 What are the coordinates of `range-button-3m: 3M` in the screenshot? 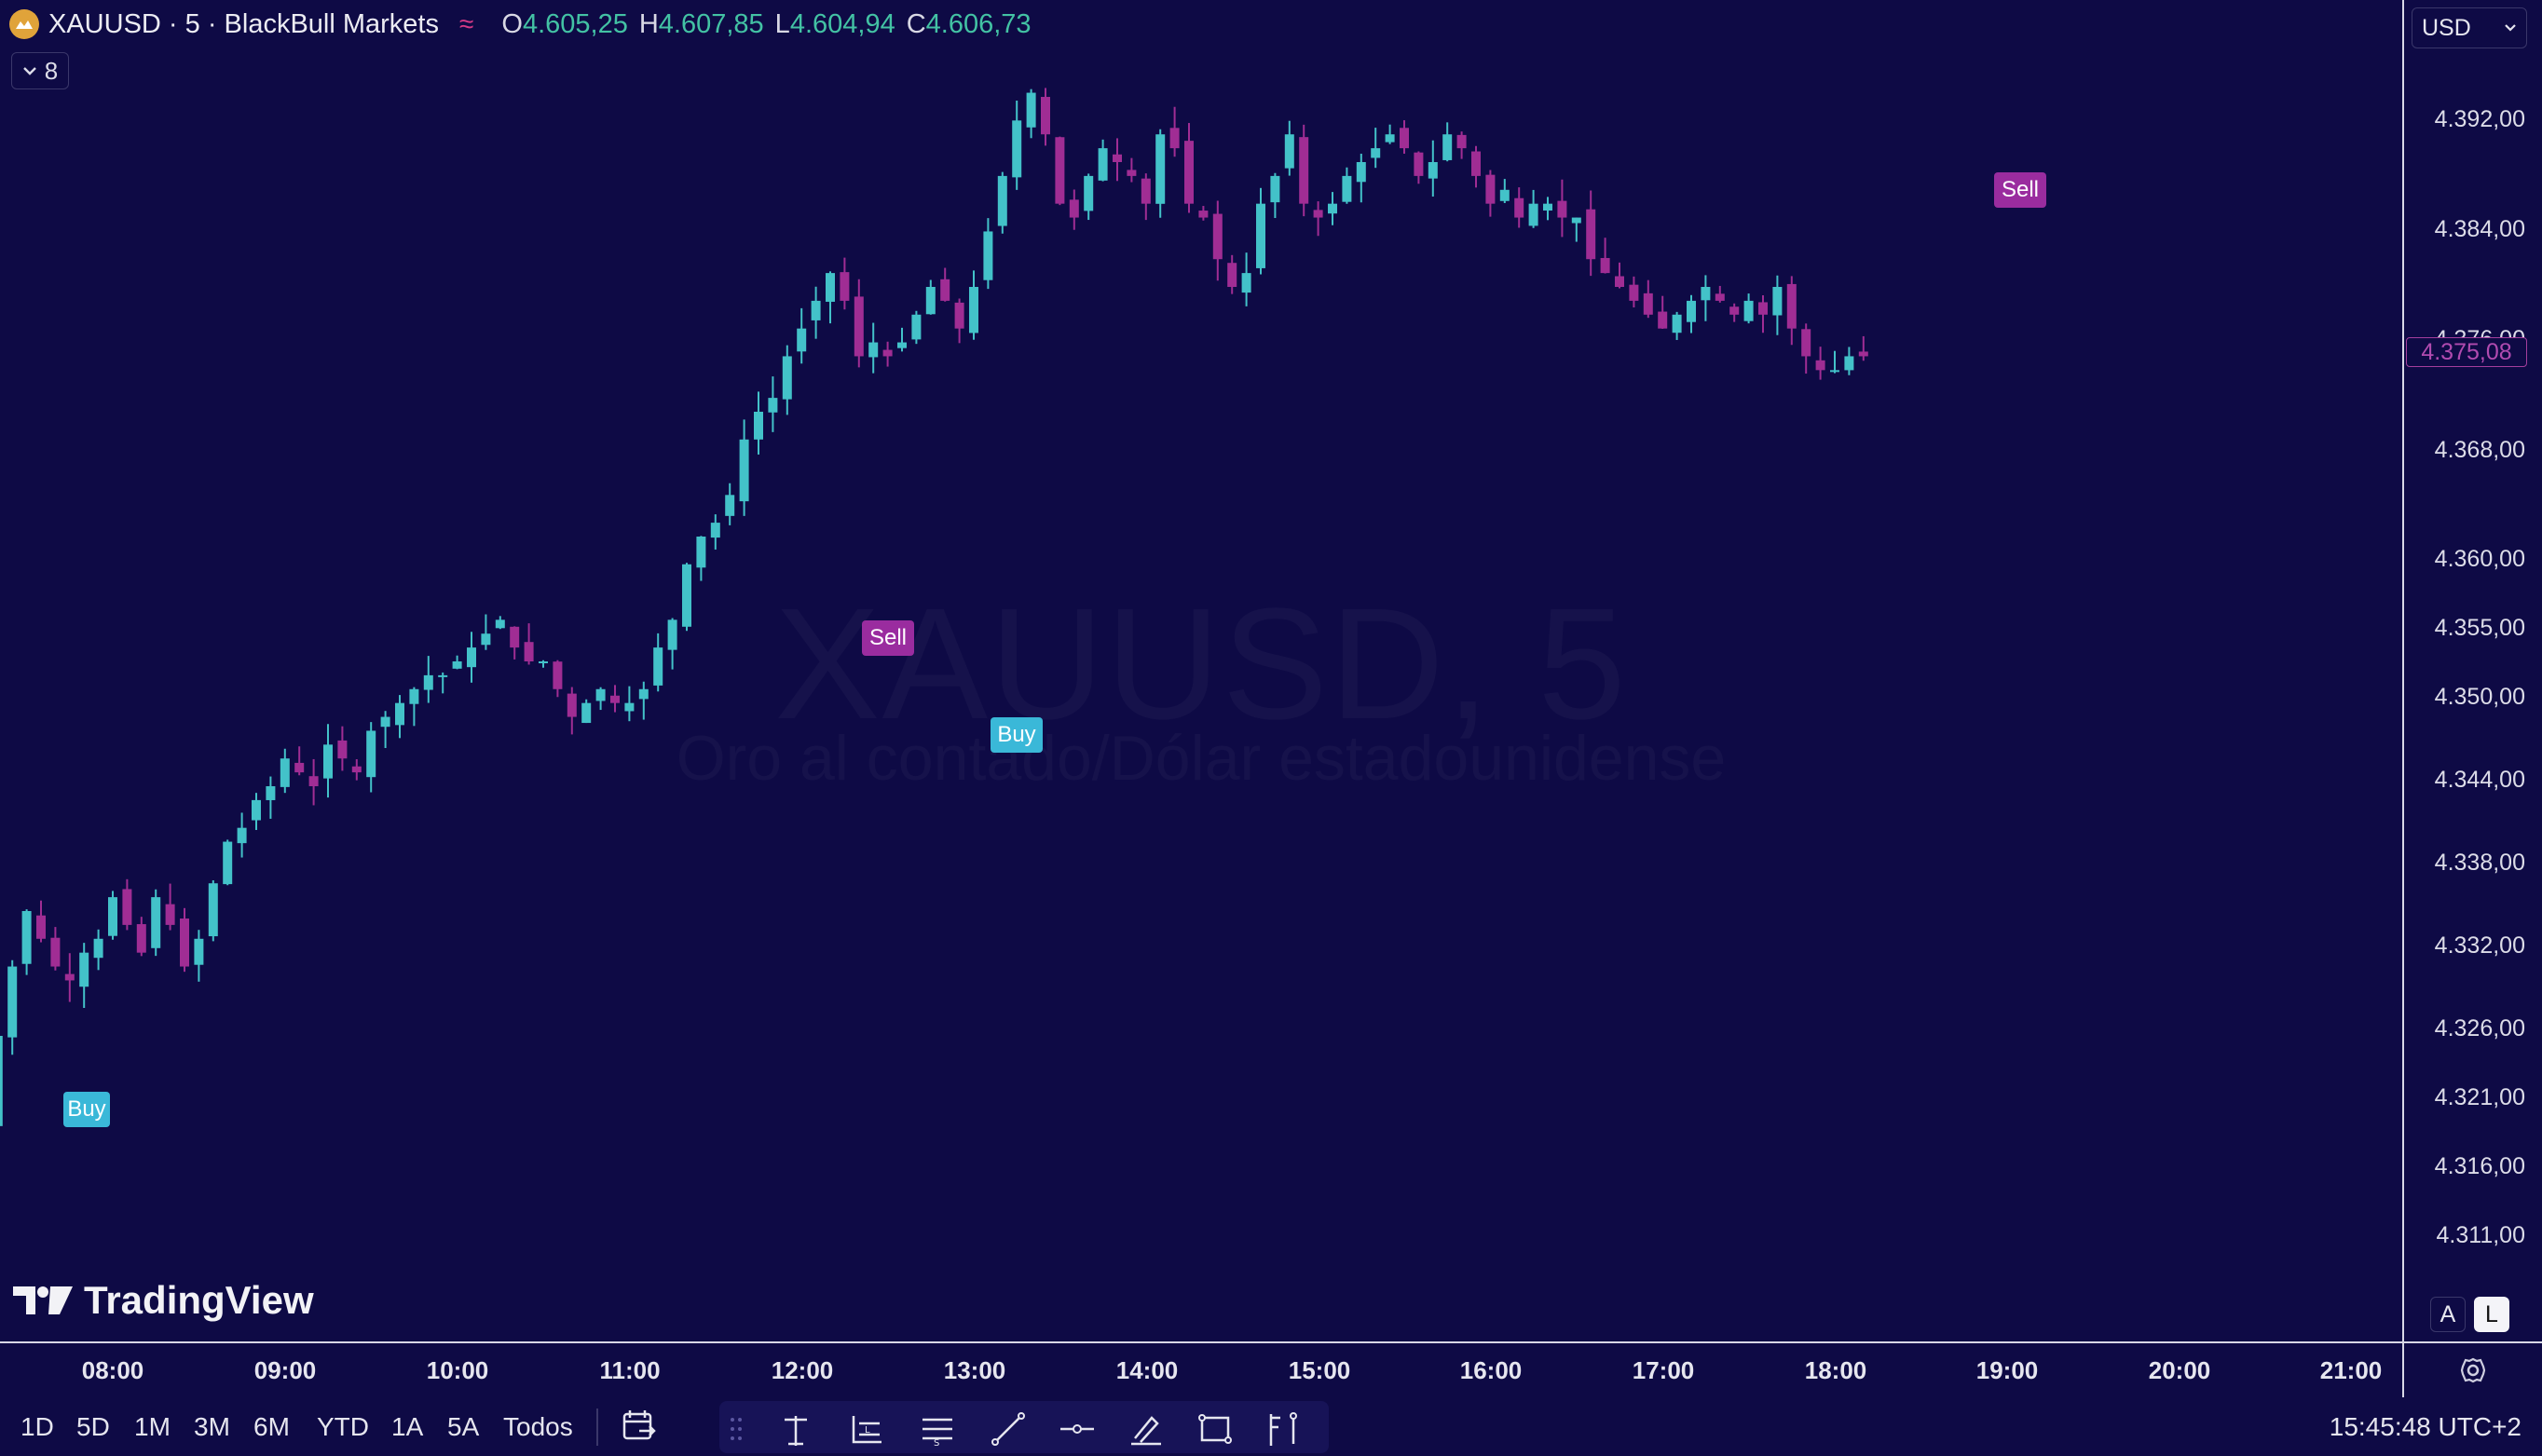 It's located at (212, 1427).